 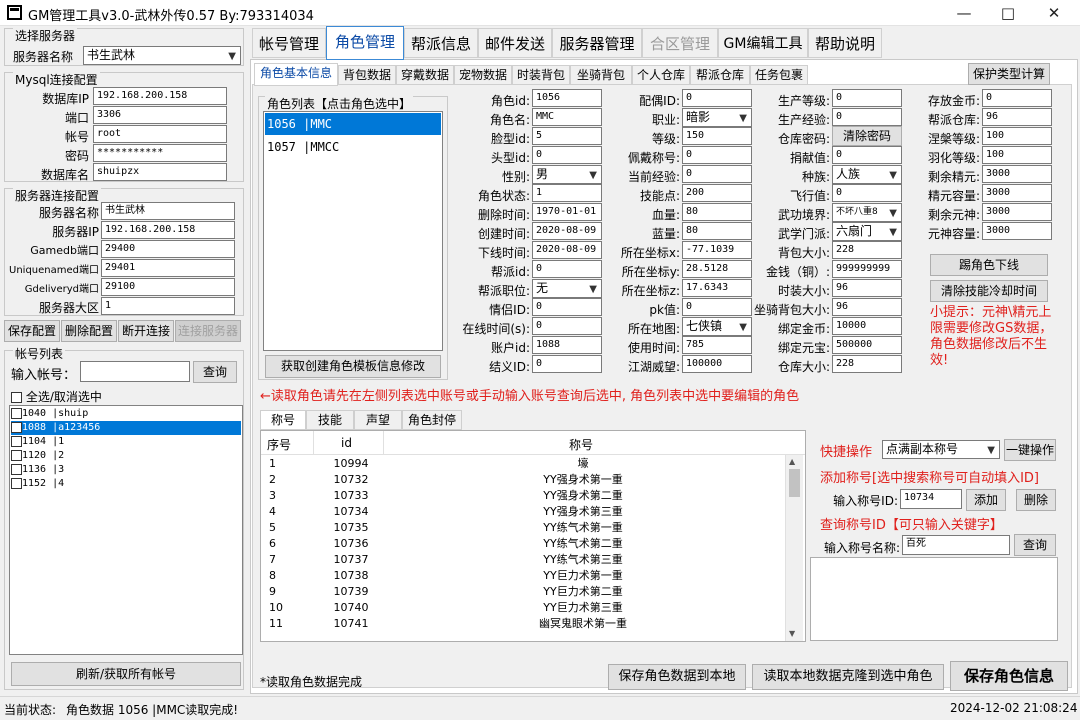 What do you see at coordinates (353, 147) in the screenshot?
I see `role-item: 1057 |MMCC` at bounding box center [353, 147].